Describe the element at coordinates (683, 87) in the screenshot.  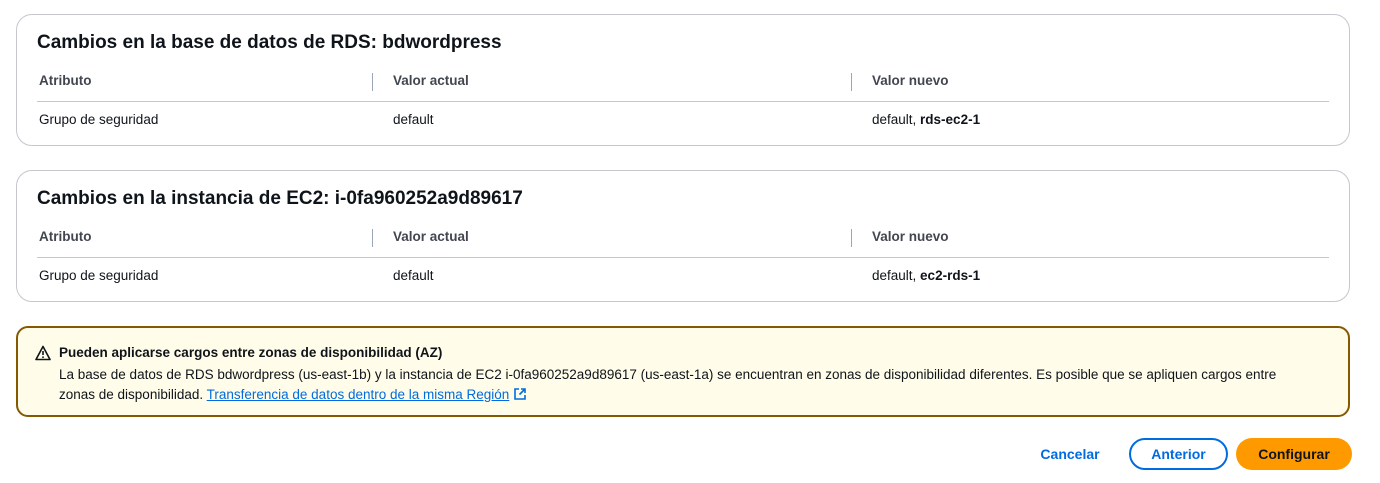
I see `rds-table-header: Atributo Valor actual Valor nuevo` at that location.